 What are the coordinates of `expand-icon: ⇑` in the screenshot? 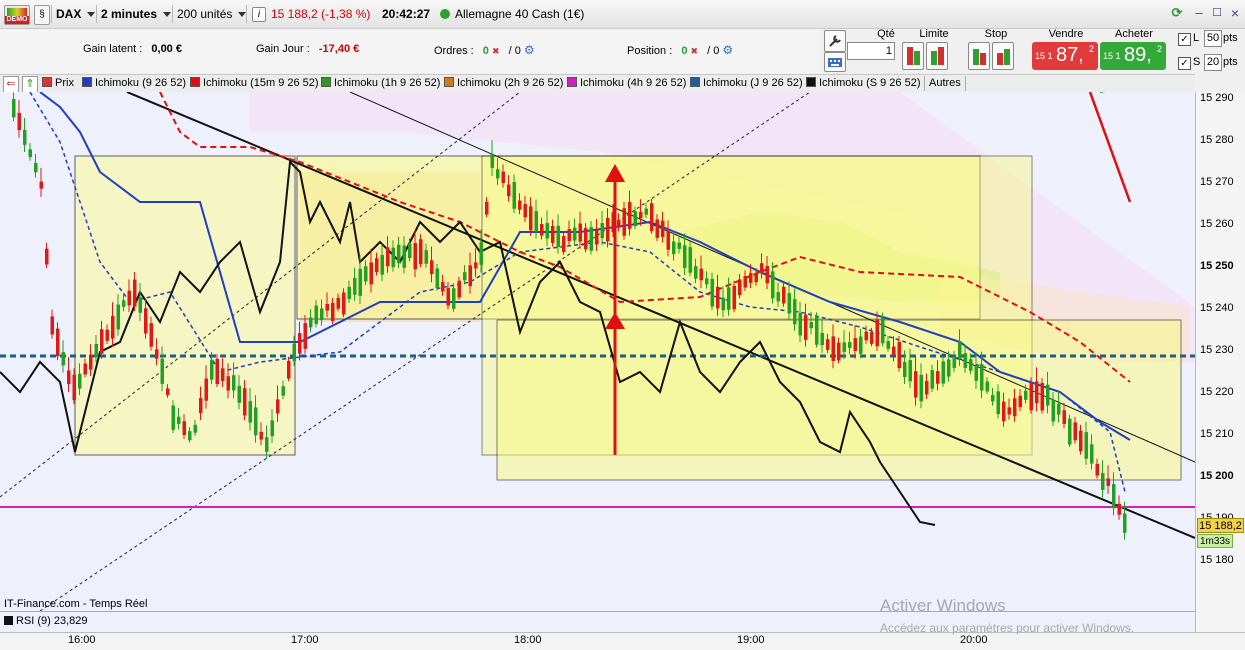 It's located at (30, 84).